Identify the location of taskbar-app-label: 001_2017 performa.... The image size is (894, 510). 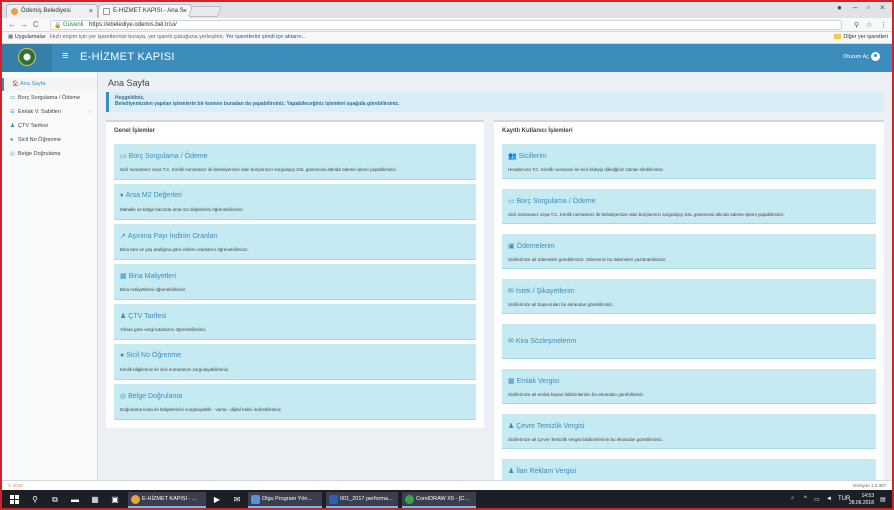
(366, 499).